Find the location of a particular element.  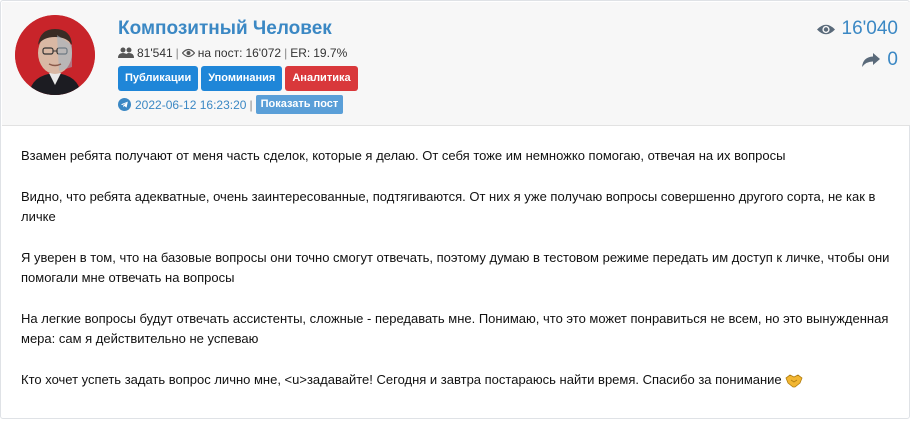

views-per-post-label: на пост: is located at coordinates (220, 53).